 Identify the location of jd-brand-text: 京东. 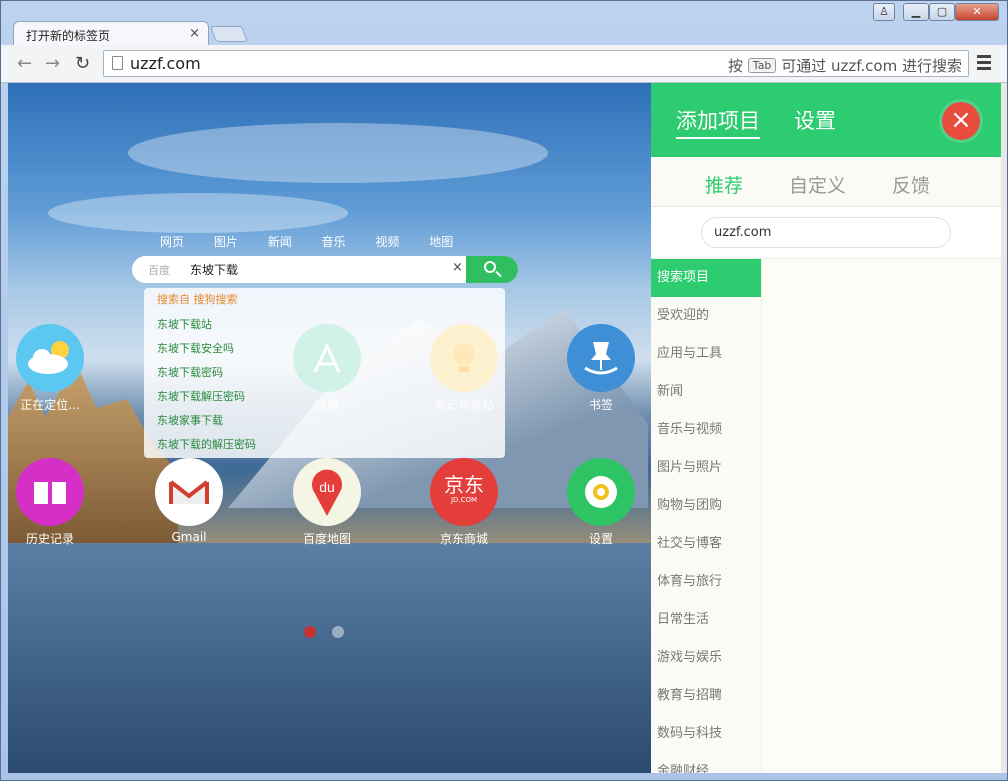
(464, 485).